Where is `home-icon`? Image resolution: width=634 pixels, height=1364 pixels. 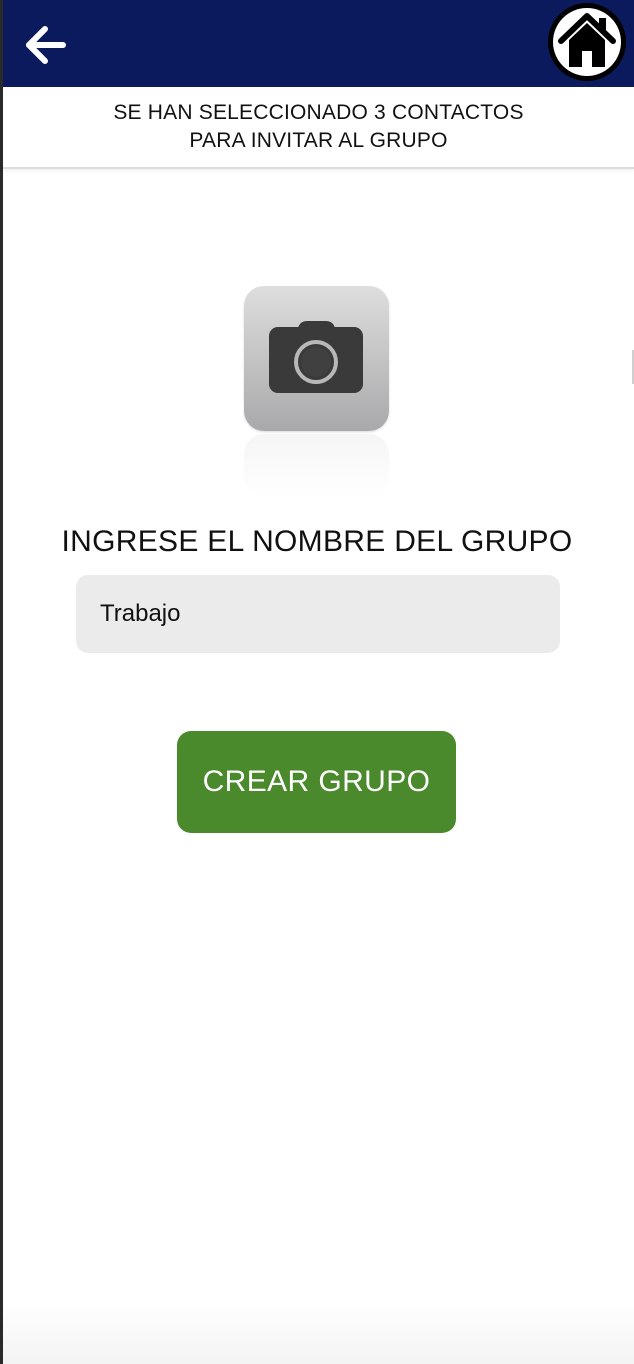
home-icon is located at coordinates (587, 42).